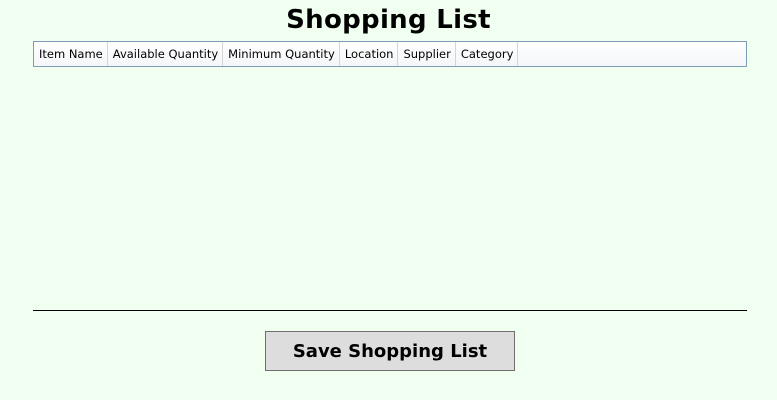  Describe the element at coordinates (281, 54) in the screenshot. I see `column-header-minimum-quantity: Minimum Quantity` at that location.